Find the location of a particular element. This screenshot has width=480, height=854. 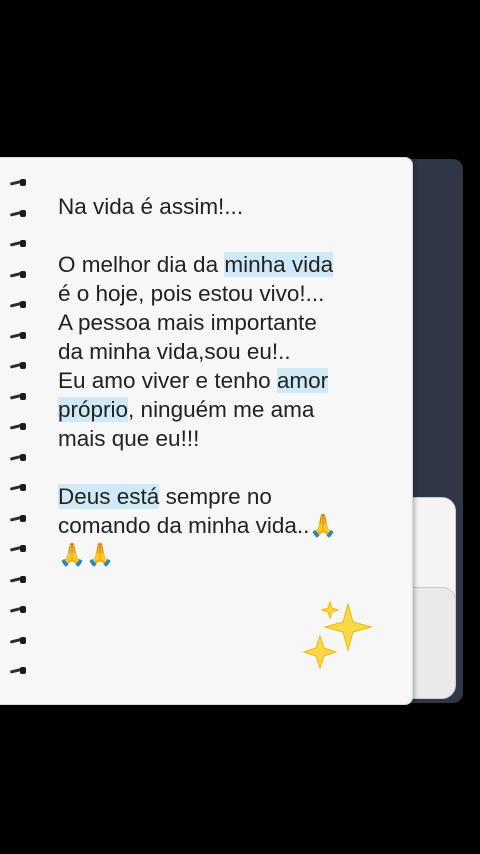

spiral-binding is located at coordinates (17, 428).